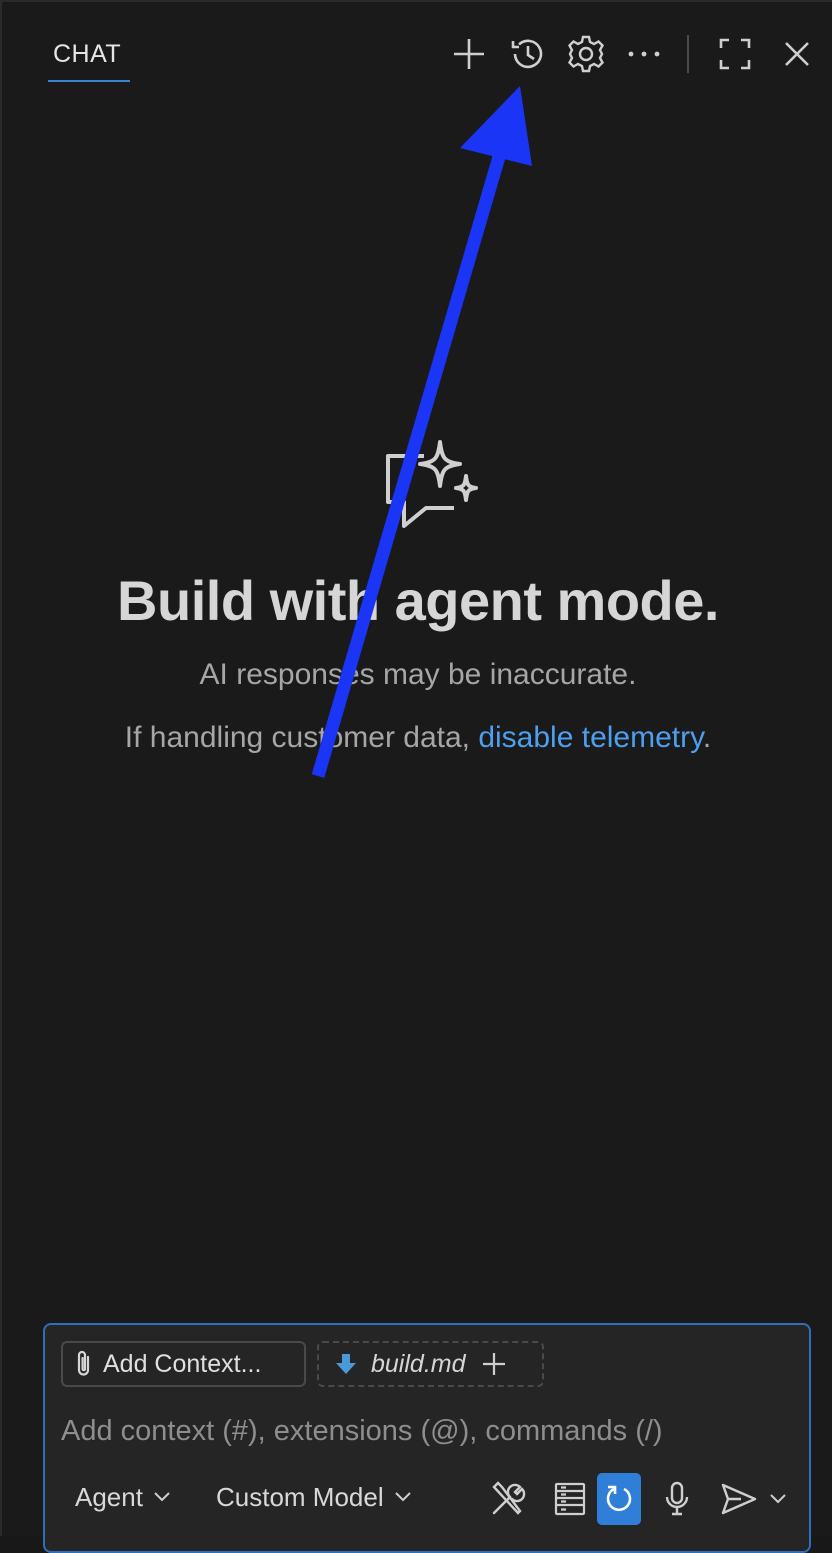  I want to click on tools-icon, so click(509, 1498).